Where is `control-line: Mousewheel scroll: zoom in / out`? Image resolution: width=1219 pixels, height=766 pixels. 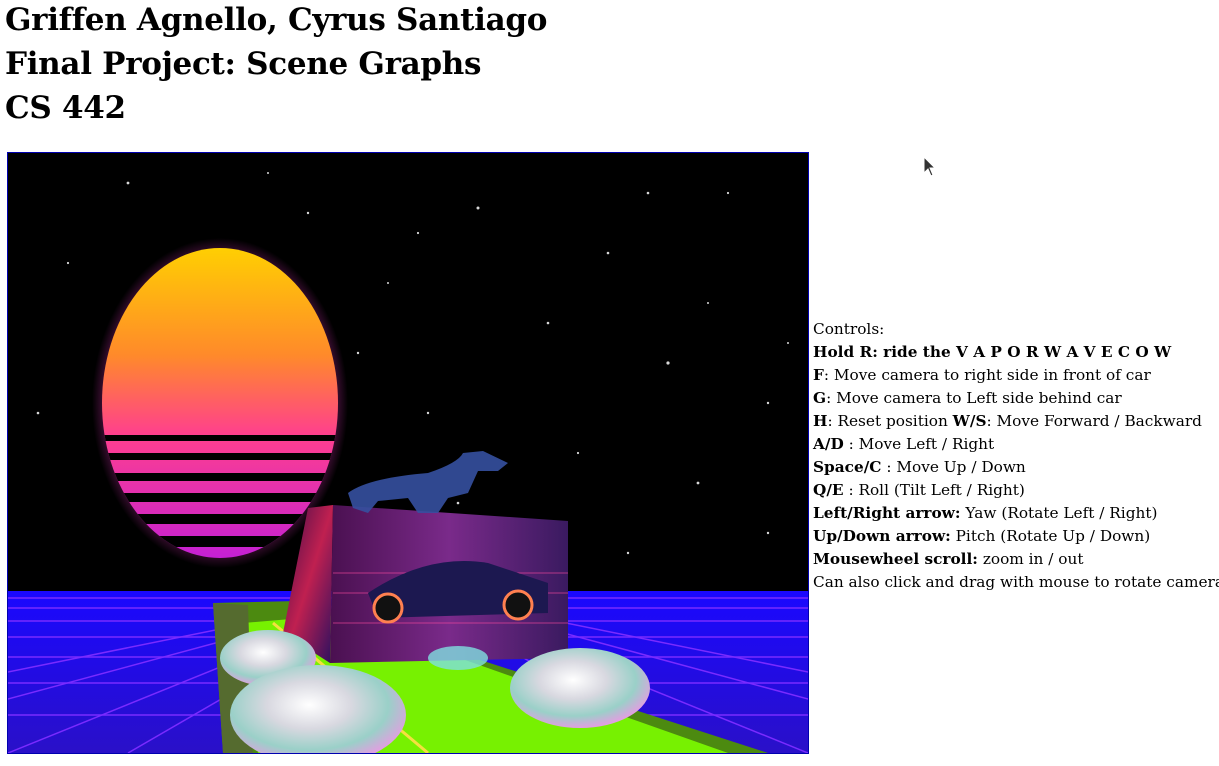
control-line: Mousewheel scroll: zoom in / out is located at coordinates (1016, 559).